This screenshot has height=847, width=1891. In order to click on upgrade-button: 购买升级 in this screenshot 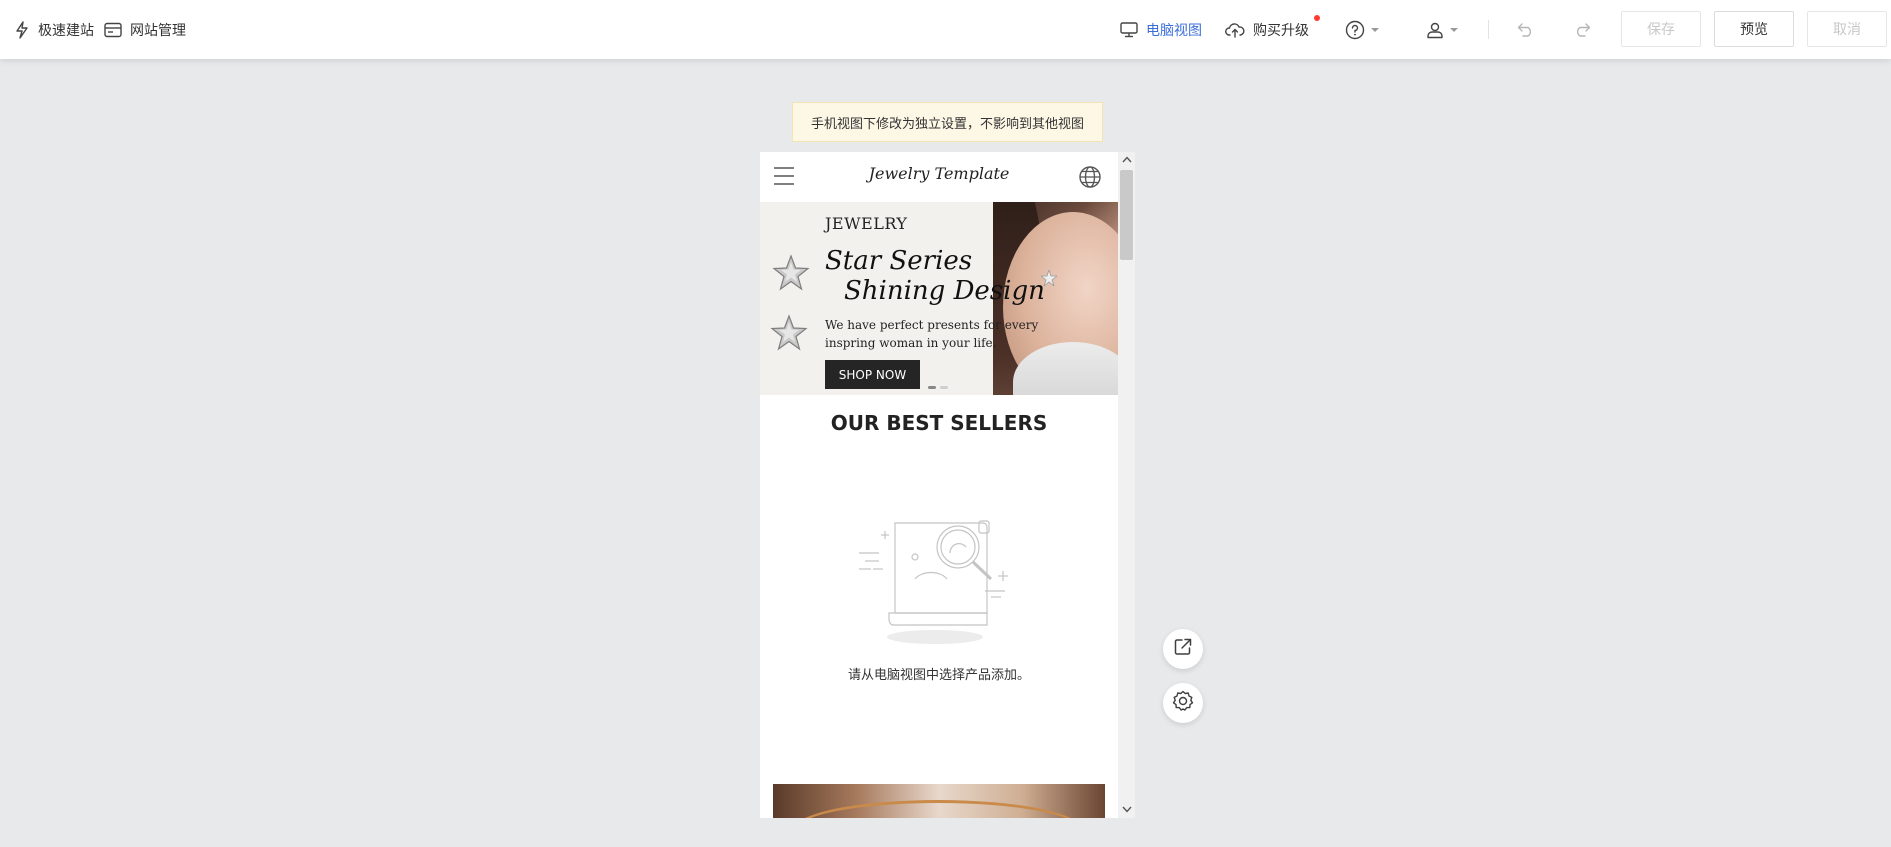, I will do `click(1267, 29)`.